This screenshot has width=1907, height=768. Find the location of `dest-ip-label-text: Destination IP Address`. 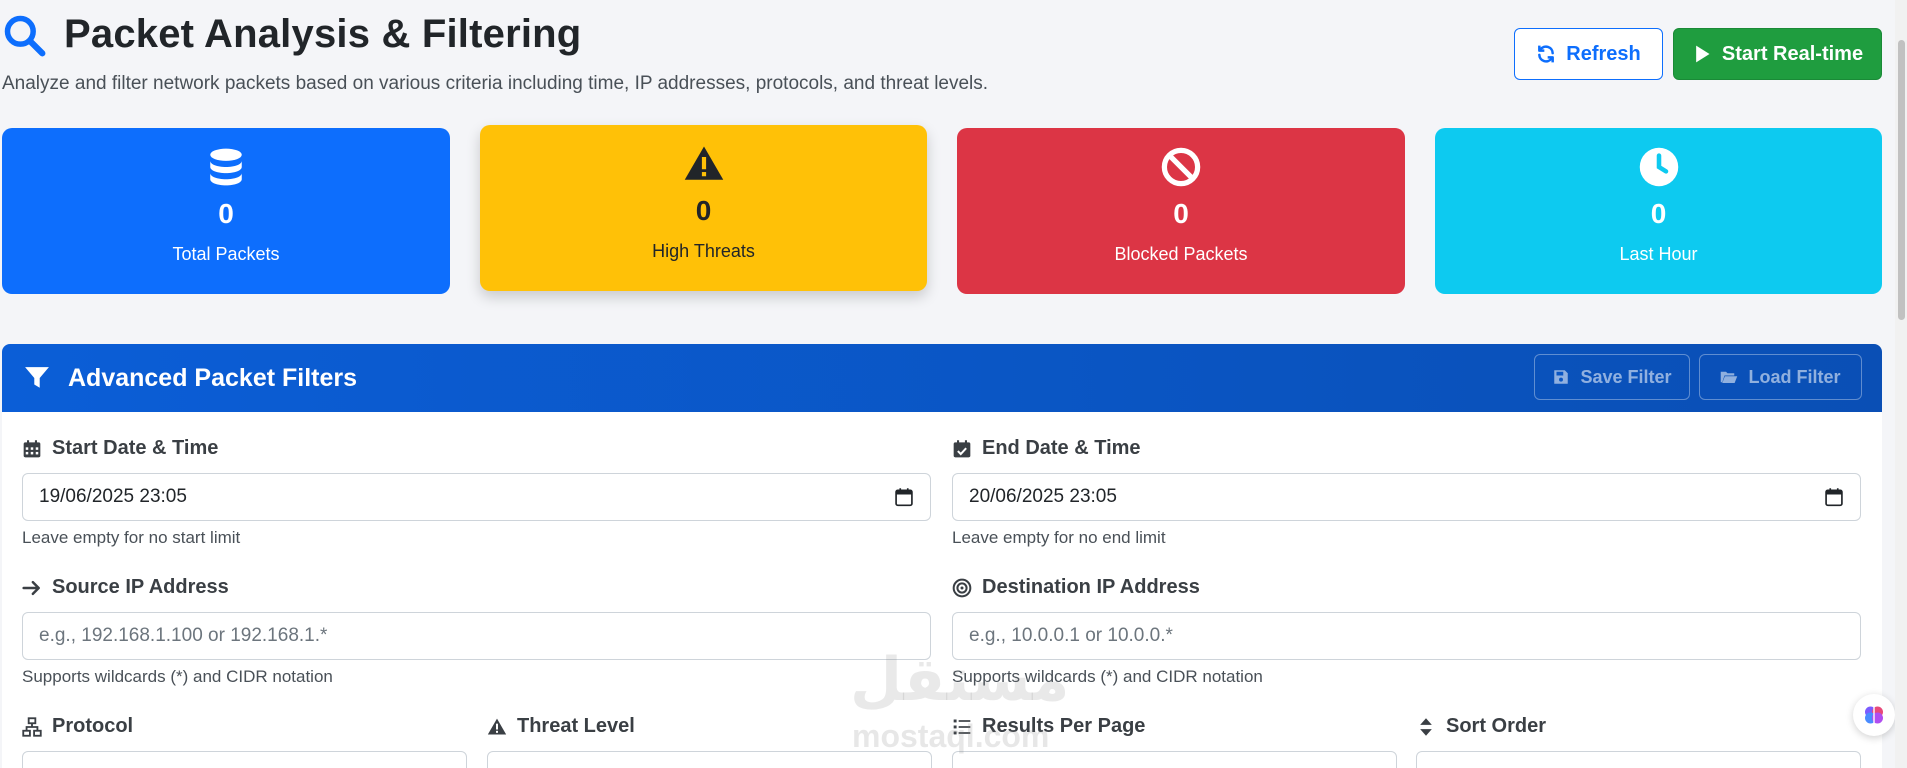

dest-ip-label-text: Destination IP Address is located at coordinates (1091, 587).